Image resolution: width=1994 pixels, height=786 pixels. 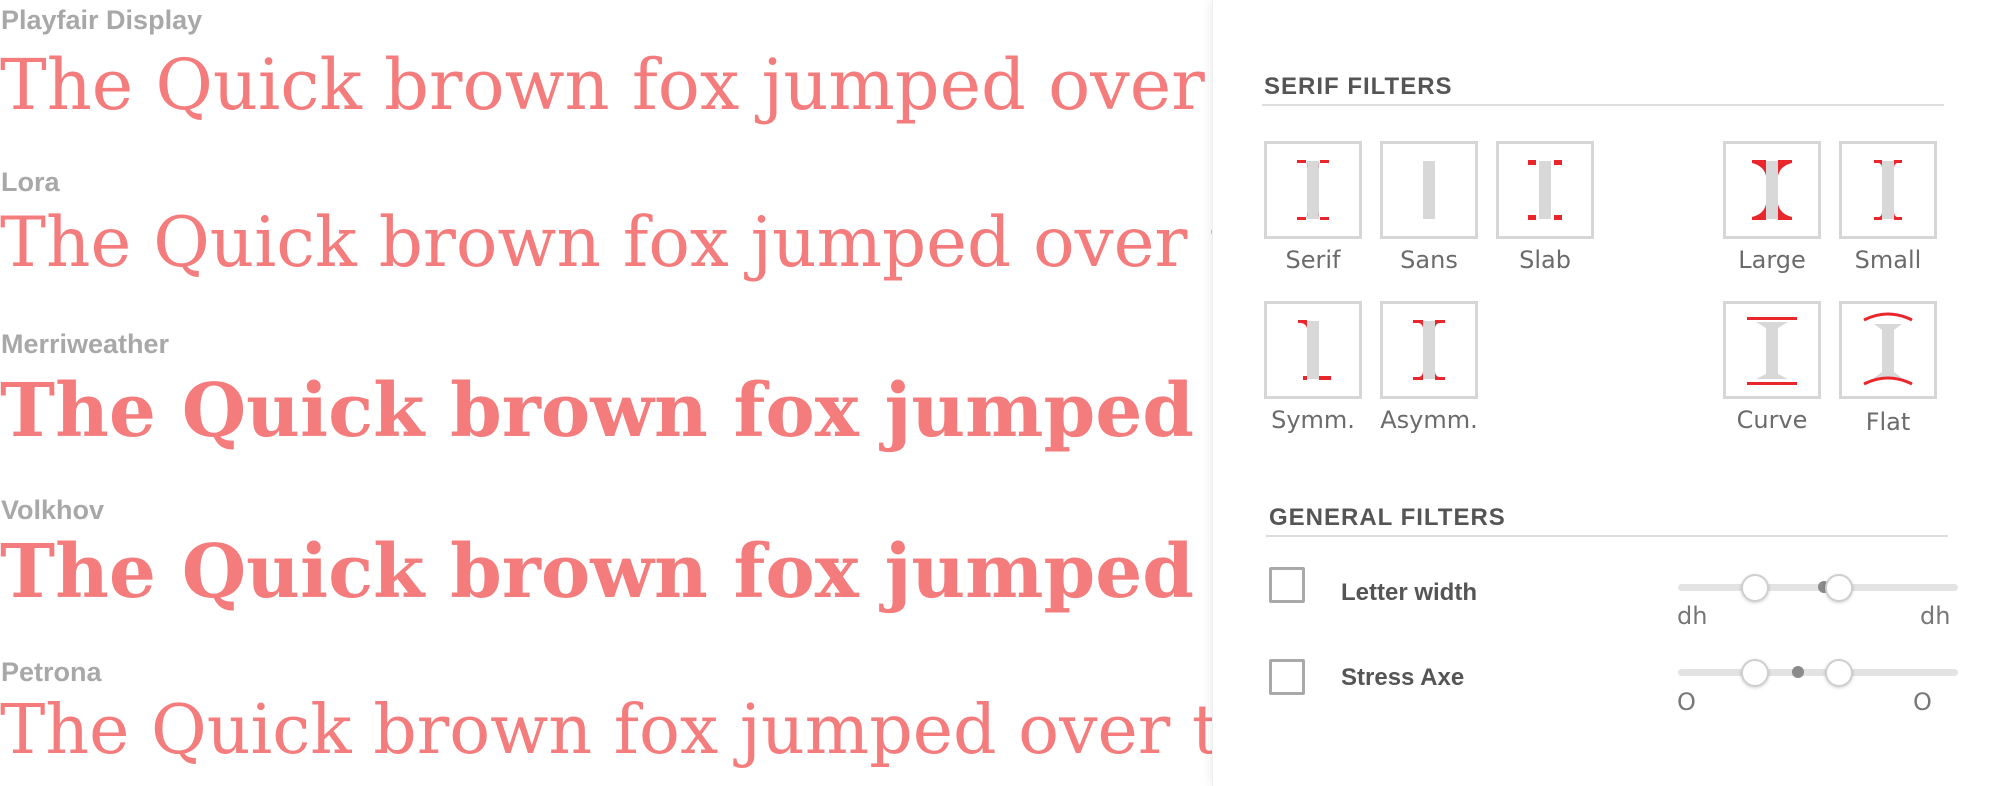 I want to click on font-name: Petrona, so click(x=51, y=672).